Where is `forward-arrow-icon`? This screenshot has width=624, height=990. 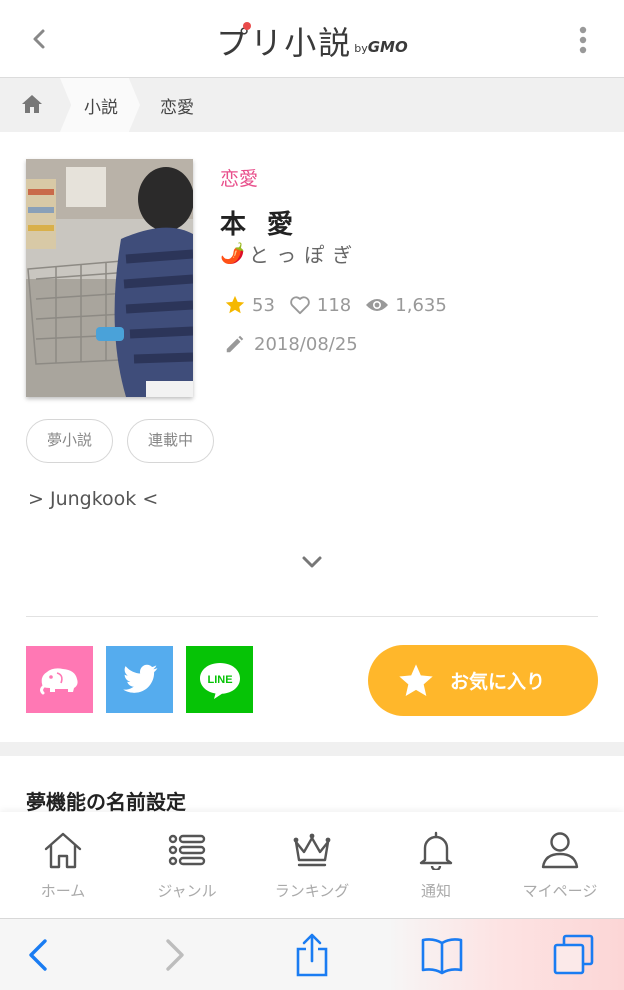 forward-arrow-icon is located at coordinates (175, 955).